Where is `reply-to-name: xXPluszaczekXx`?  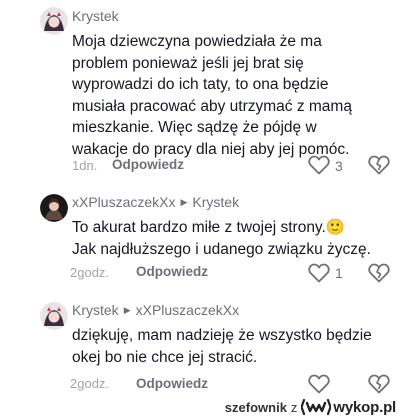 reply-to-name: xXPluszaczekXx is located at coordinates (187, 310).